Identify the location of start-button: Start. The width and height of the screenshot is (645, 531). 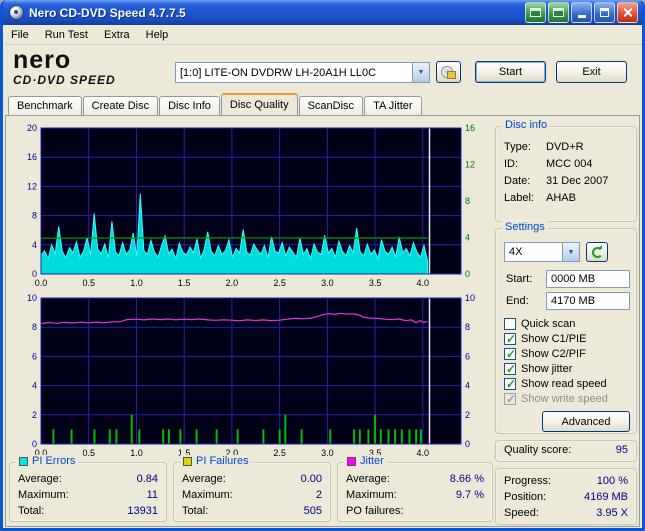
(510, 72).